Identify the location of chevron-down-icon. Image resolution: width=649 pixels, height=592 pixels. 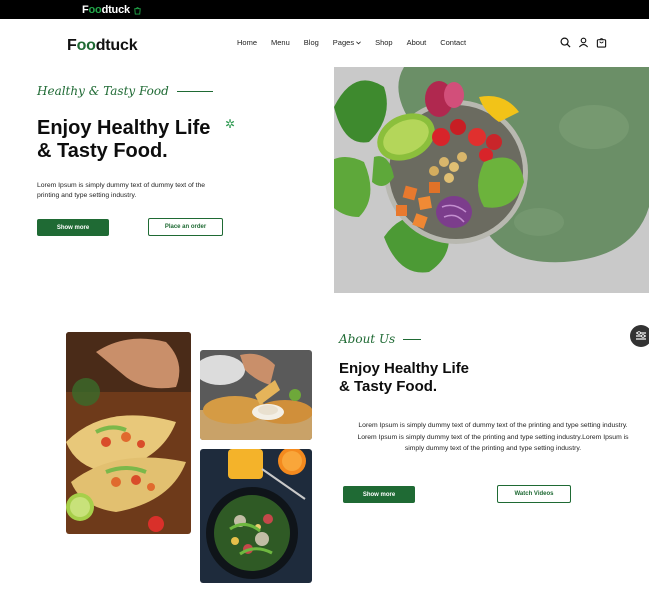
(358, 42).